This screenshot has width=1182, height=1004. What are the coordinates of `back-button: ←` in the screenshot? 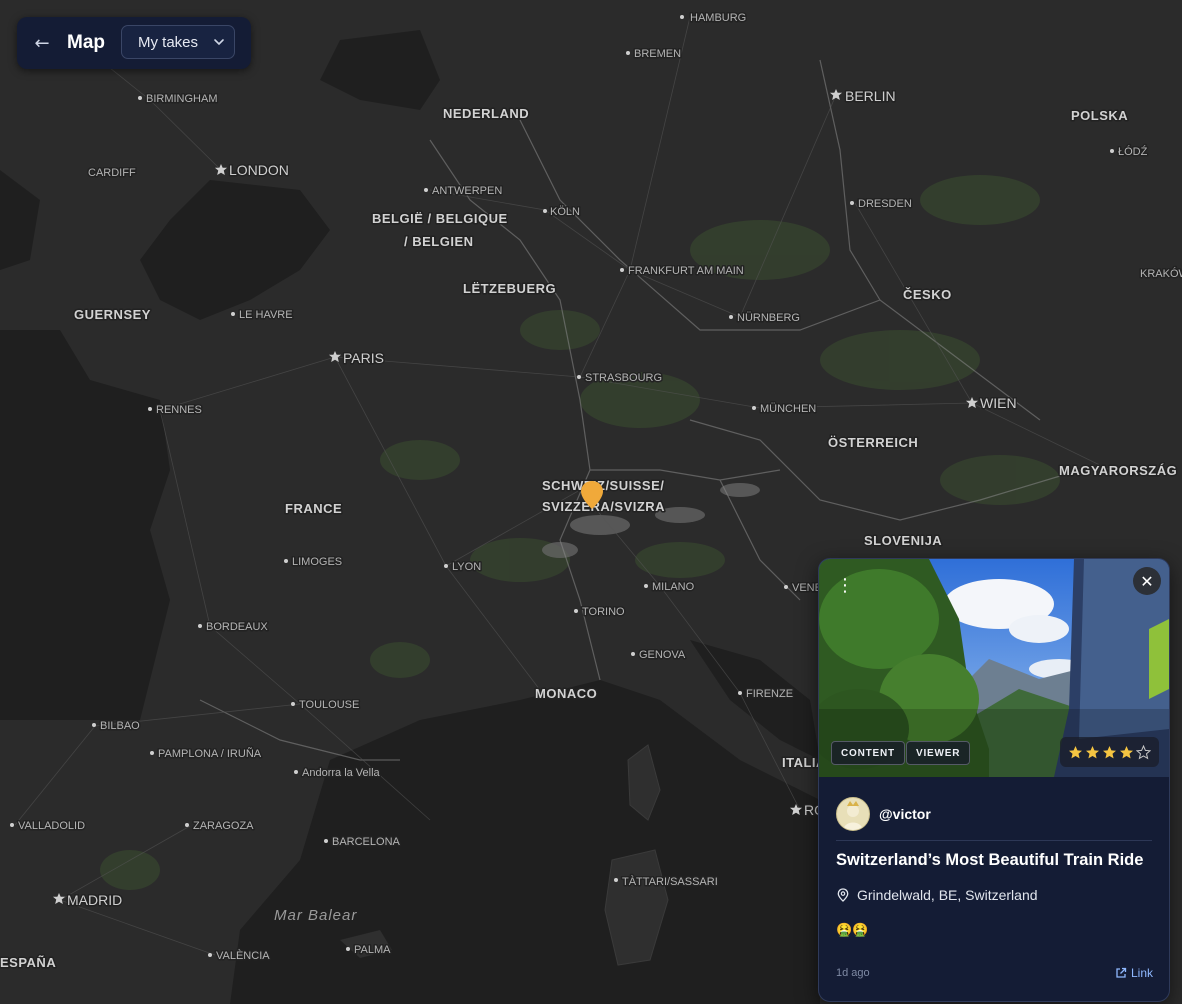 It's located at (42, 43).